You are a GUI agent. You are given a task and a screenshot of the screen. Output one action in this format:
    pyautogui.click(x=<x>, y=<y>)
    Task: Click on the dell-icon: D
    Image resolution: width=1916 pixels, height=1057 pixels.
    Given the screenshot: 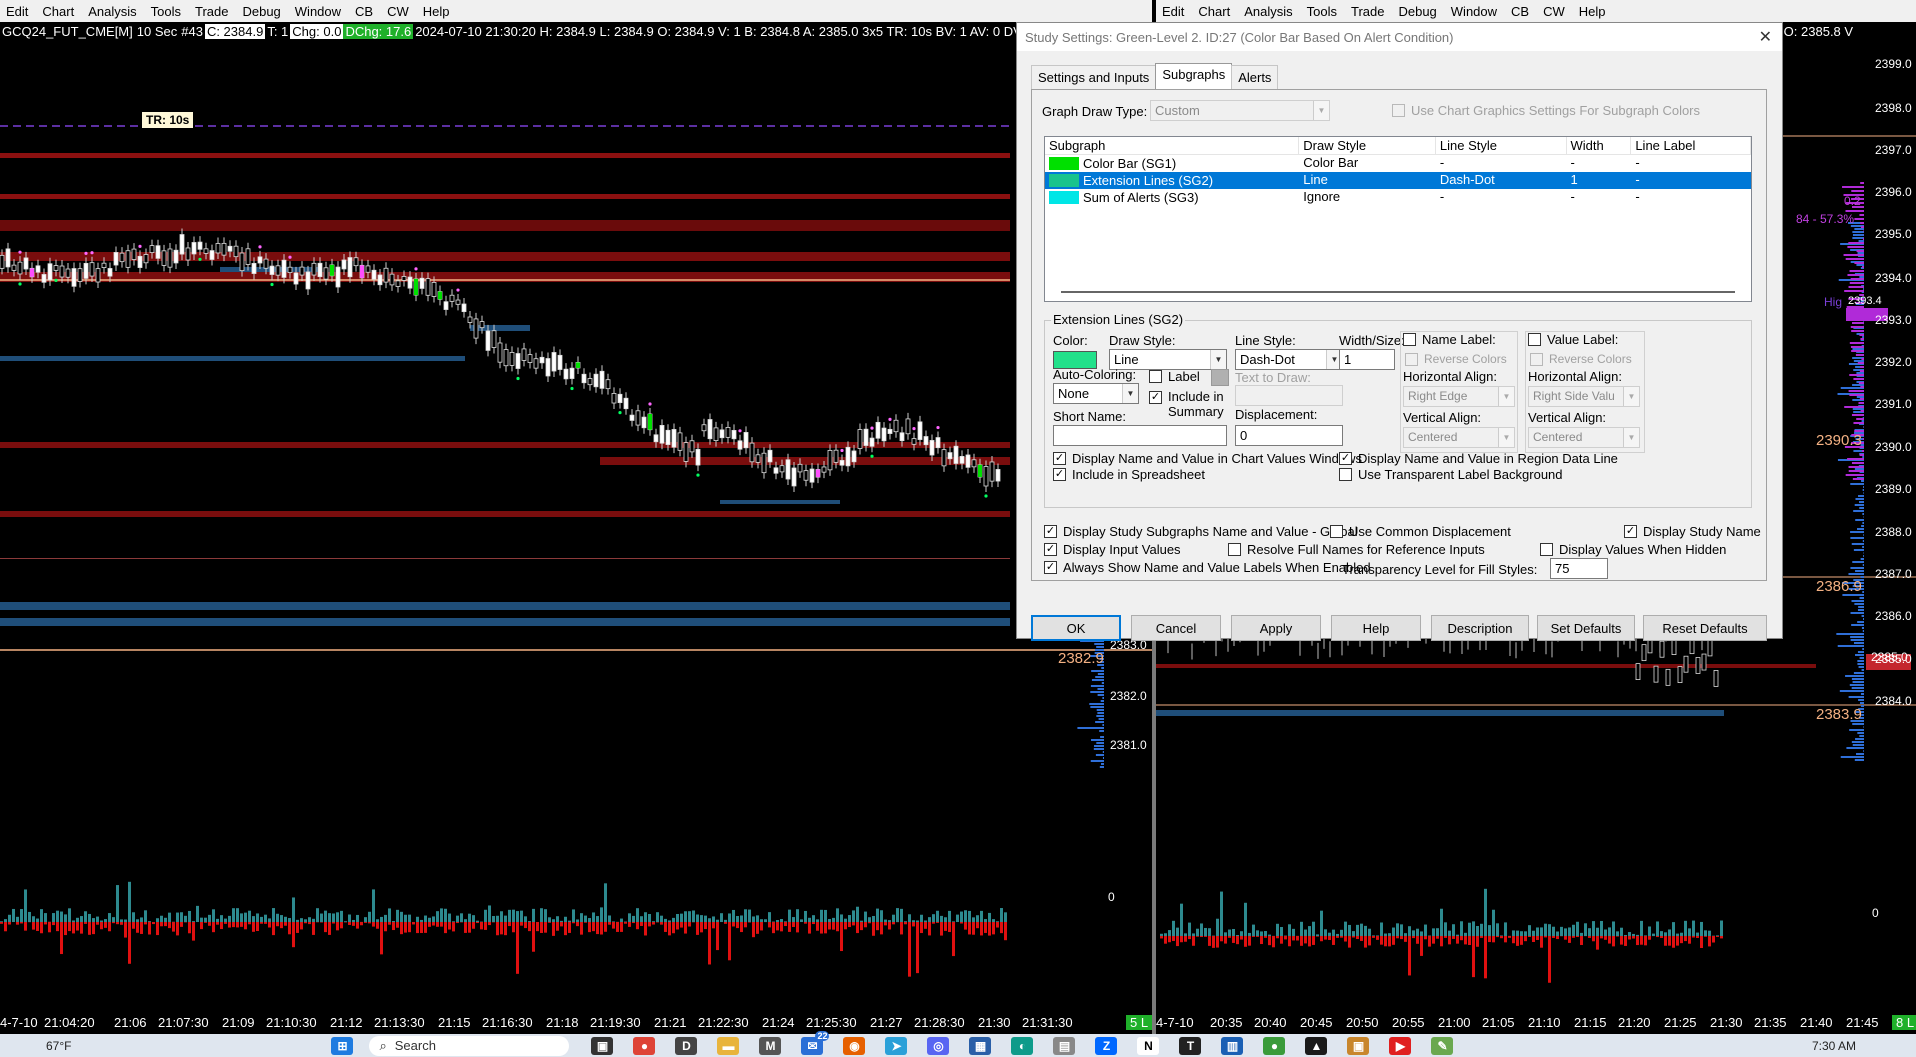 What is the action you would take?
    pyautogui.click(x=686, y=1045)
    